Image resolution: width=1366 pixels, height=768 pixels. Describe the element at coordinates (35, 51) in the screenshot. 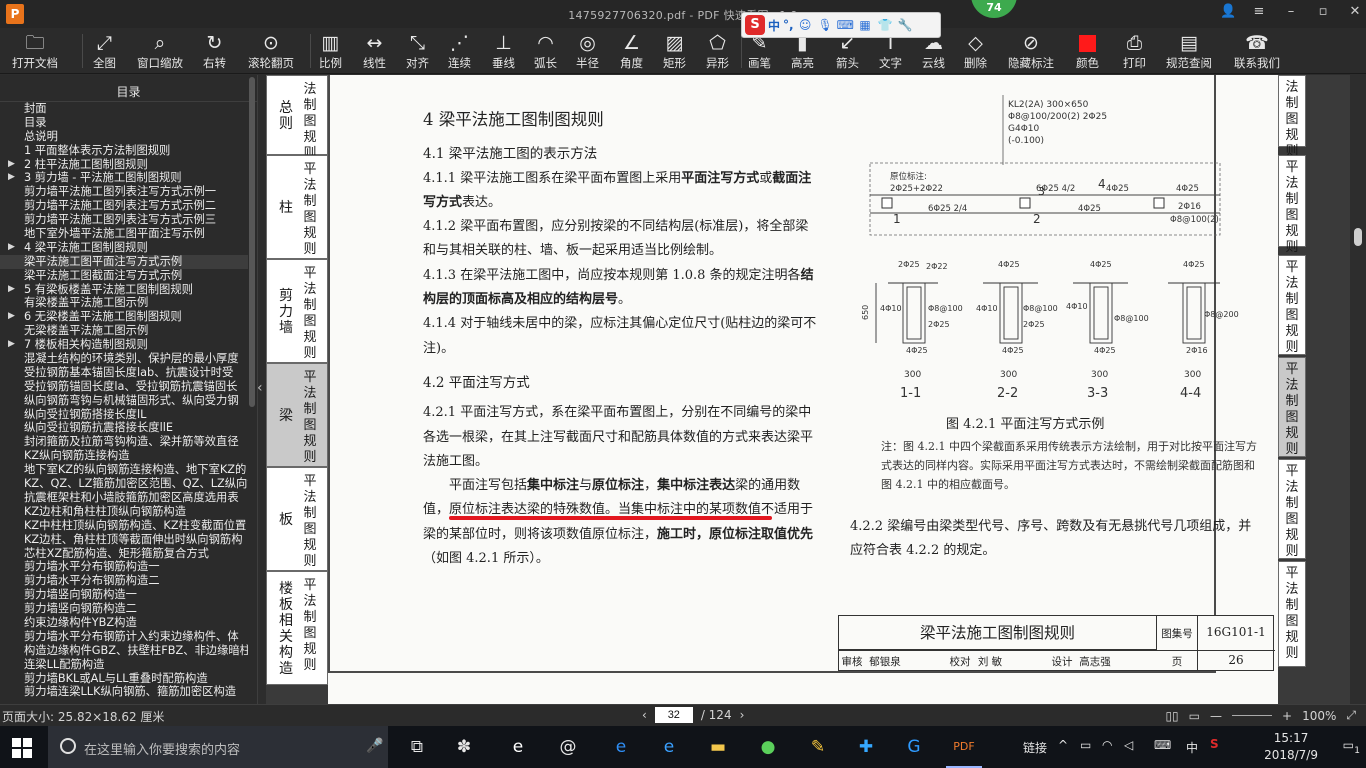

I see `open-button: 🗀 打开文档` at that location.